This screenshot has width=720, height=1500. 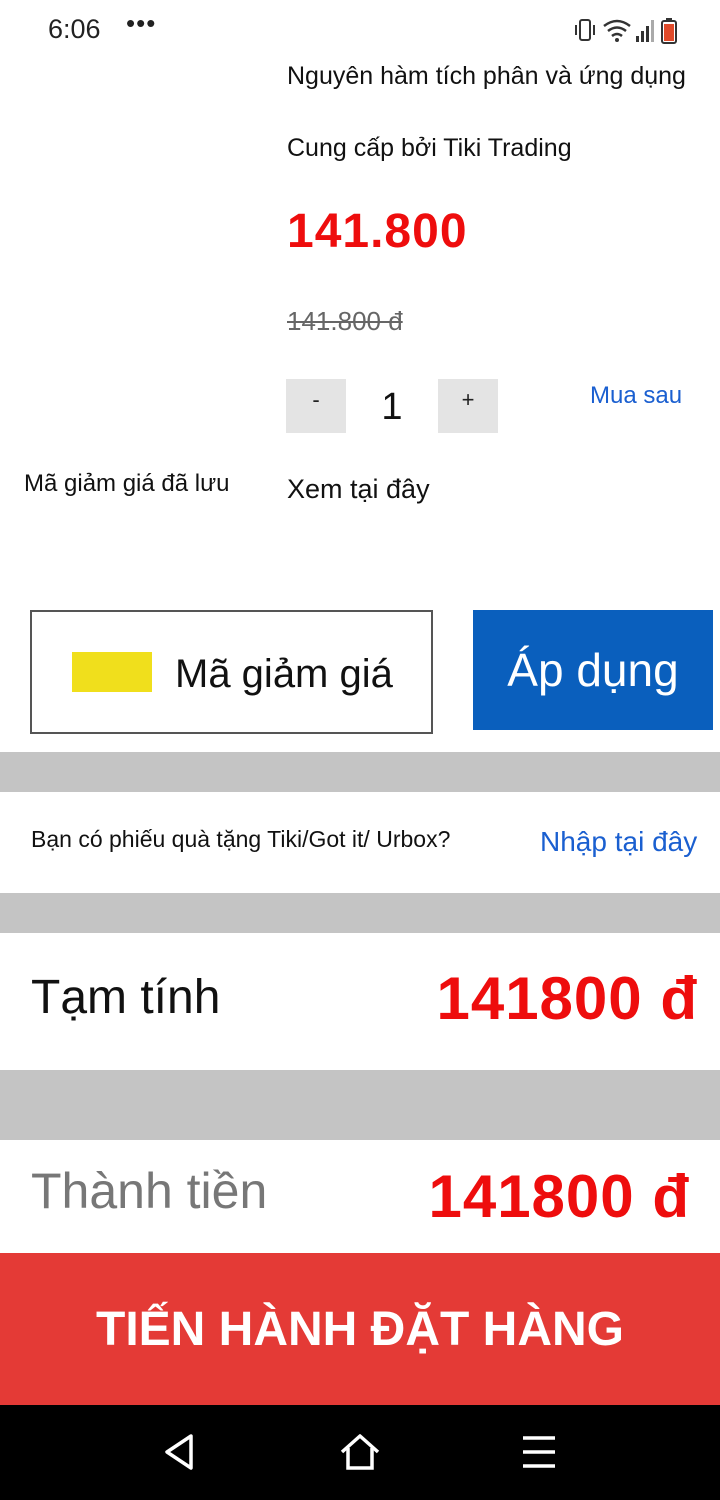 What do you see at coordinates (112, 672) in the screenshot?
I see `coupon-tag-icon` at bounding box center [112, 672].